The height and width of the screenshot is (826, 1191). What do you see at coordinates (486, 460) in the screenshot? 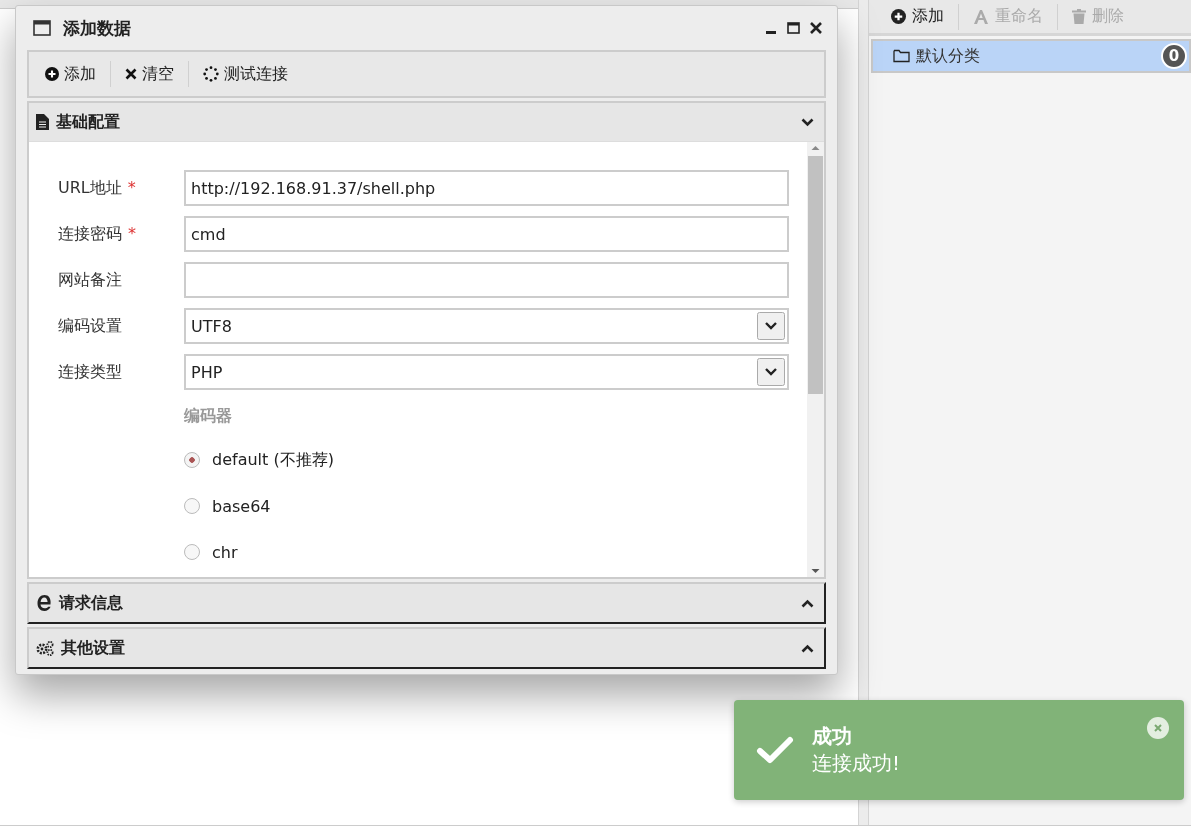
I see `radio-option: default (不推荐)` at bounding box center [486, 460].